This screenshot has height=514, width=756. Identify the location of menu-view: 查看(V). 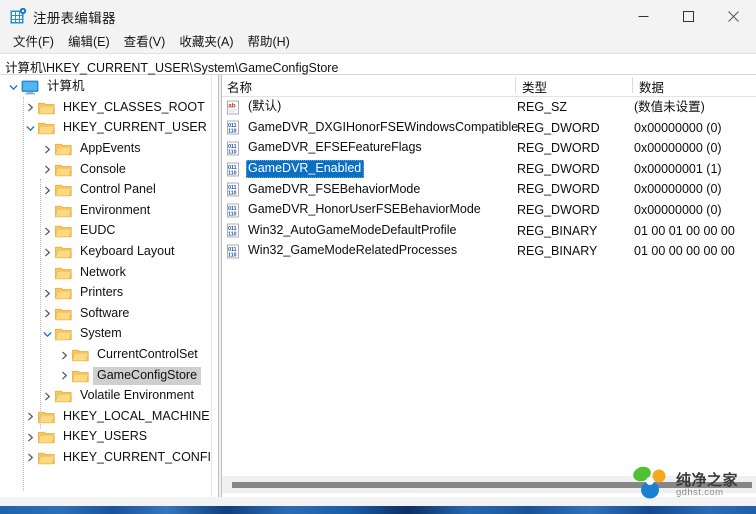
(145, 42).